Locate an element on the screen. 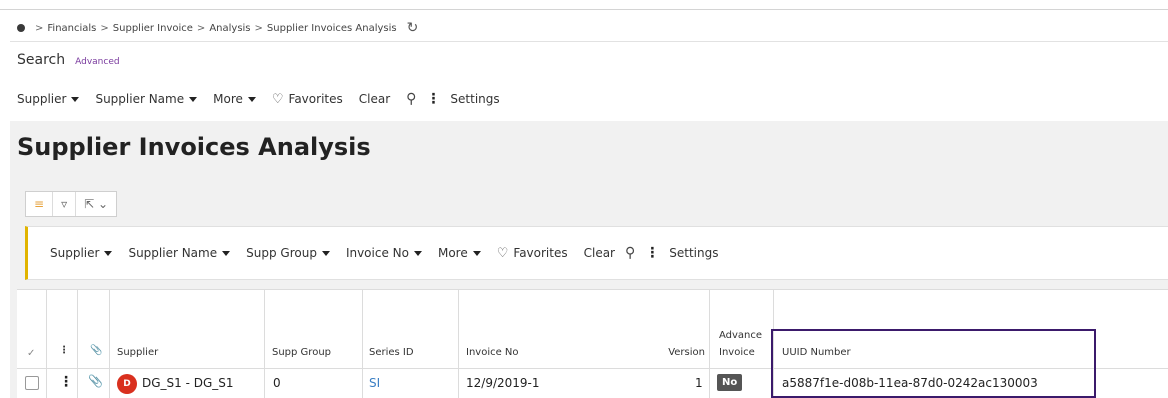  cell-supp-group: 0 is located at coordinates (277, 383).